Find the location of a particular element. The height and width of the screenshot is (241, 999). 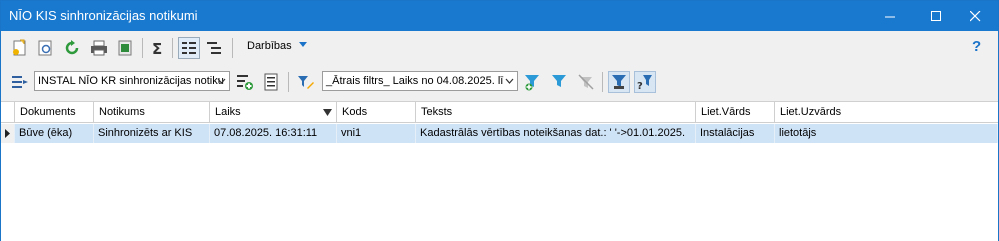

row-indicator is located at coordinates (8, 133).